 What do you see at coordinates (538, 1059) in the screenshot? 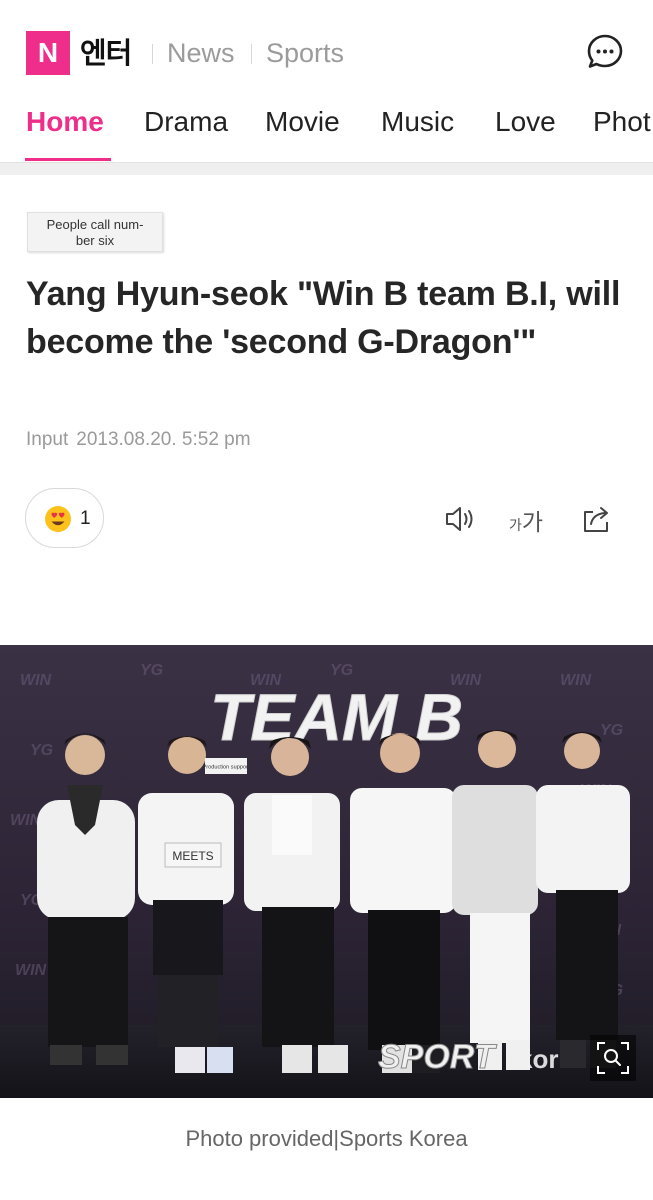
I see `watermark-subtext: kor` at bounding box center [538, 1059].